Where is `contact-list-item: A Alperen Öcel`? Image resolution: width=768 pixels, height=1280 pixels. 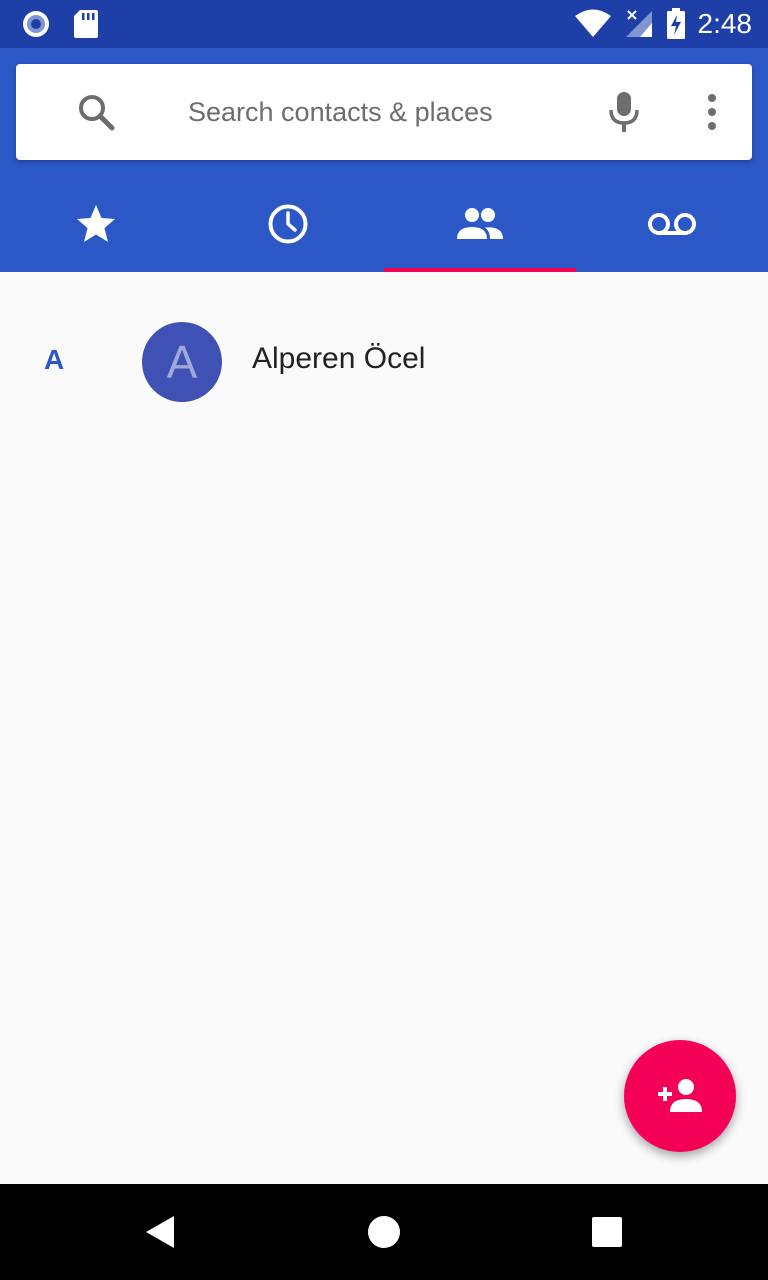
contact-list-item: A Alperen Öcel is located at coordinates (384, 360).